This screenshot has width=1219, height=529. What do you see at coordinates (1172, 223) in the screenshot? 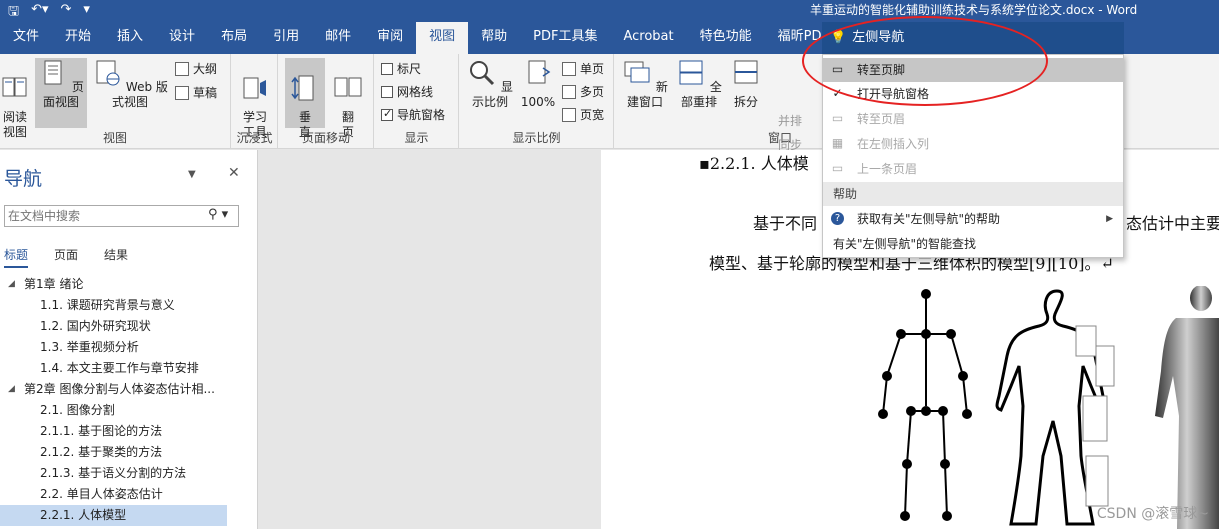
I see `doc-paragraph-1-end: 态估计中主要` at bounding box center [1172, 223].